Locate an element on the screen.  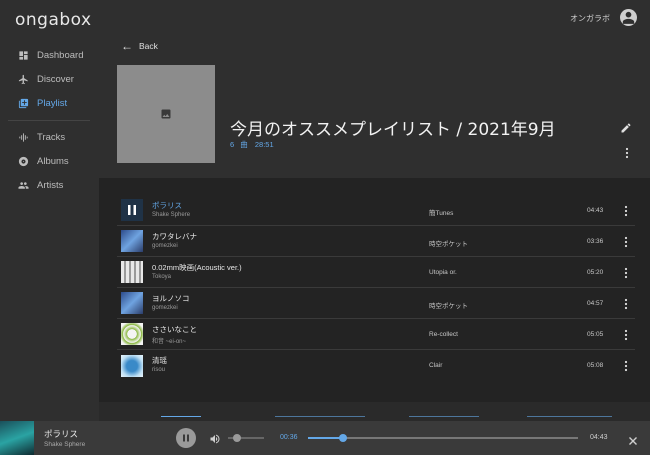
seek-bar-handle is located at coordinates (343, 438).